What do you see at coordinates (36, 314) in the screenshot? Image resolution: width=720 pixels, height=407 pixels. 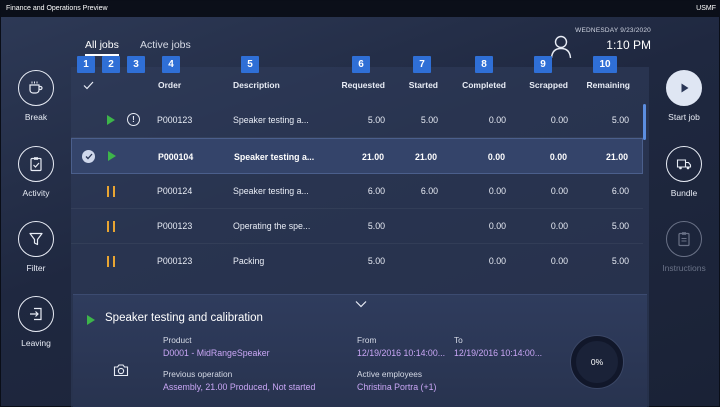 I see `exit-door-icon` at bounding box center [36, 314].